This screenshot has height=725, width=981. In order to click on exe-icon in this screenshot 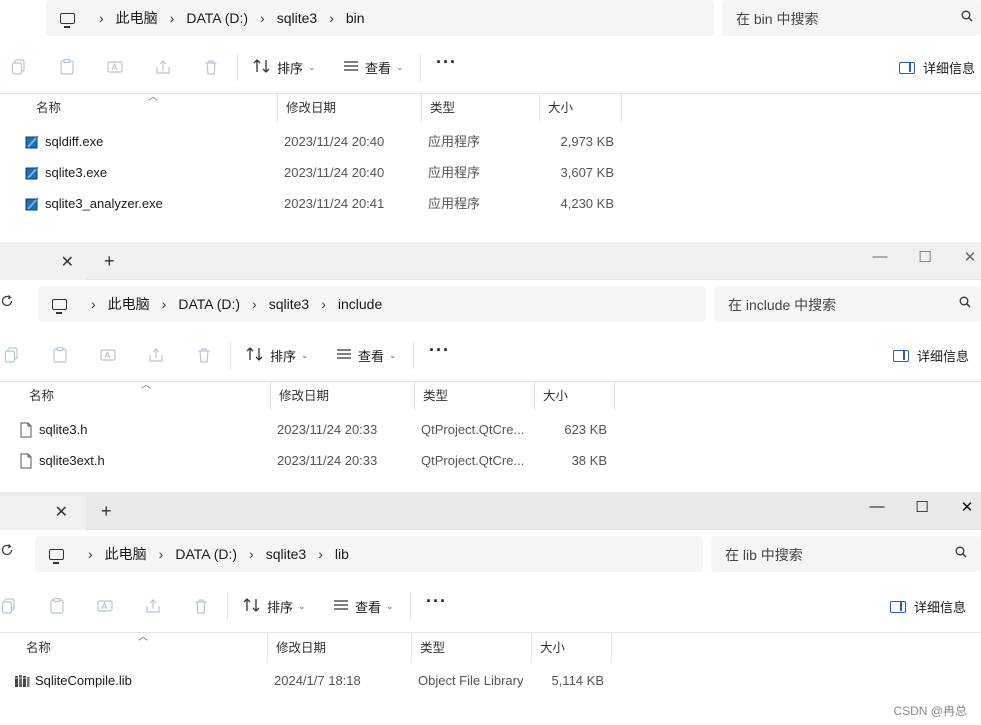, I will do `click(32, 173)`.